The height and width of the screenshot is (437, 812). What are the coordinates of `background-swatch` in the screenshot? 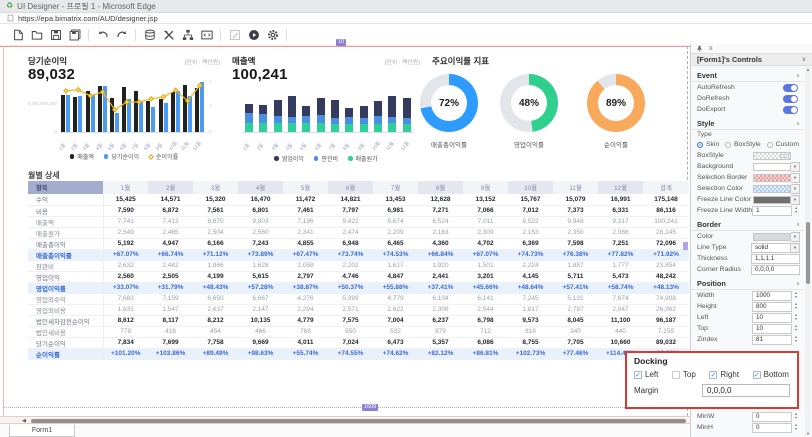 It's located at (772, 166).